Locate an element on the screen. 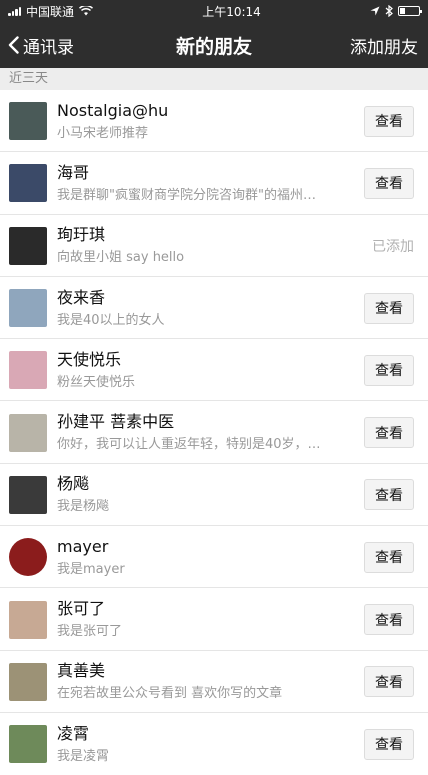 The image size is (428, 775). friend-request-row: 杨飚 我是杨飚 查看 is located at coordinates (214, 495).